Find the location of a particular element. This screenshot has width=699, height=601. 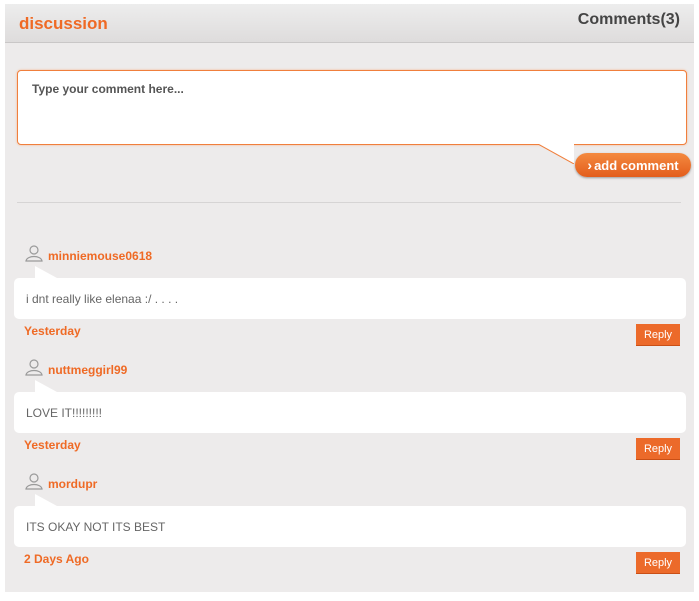

chevron-right-icon: › is located at coordinates (590, 165).